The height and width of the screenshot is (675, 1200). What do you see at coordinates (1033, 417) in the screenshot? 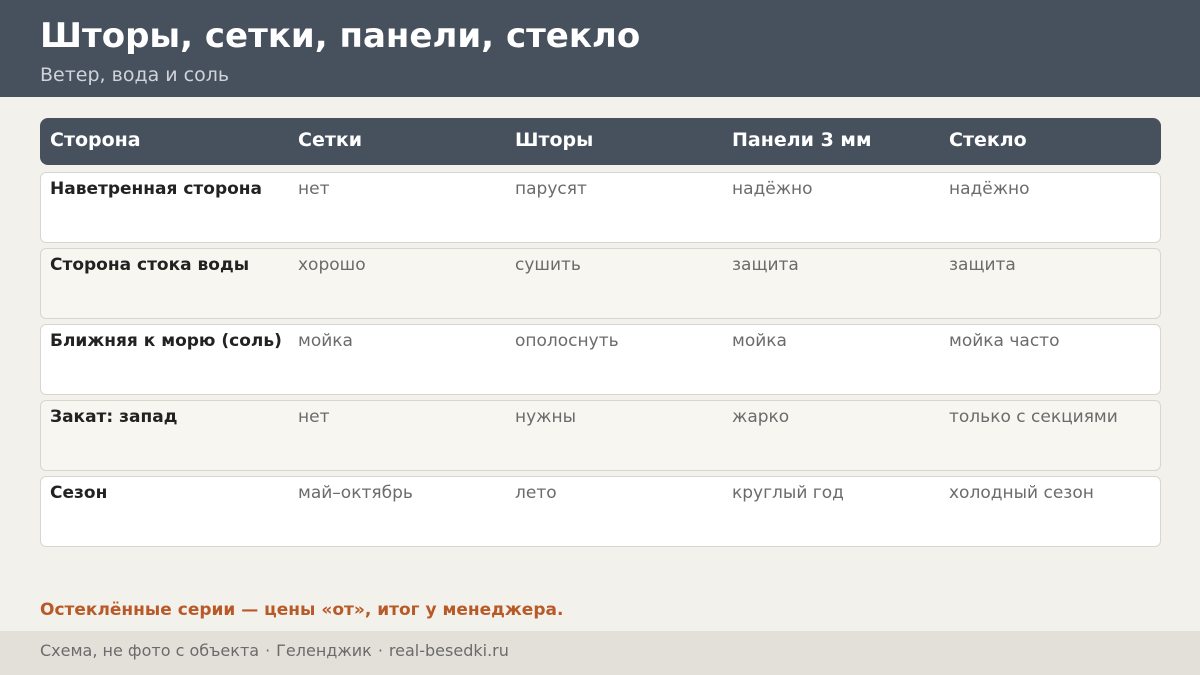
I see `cell-glass: только с секциями` at bounding box center [1033, 417].